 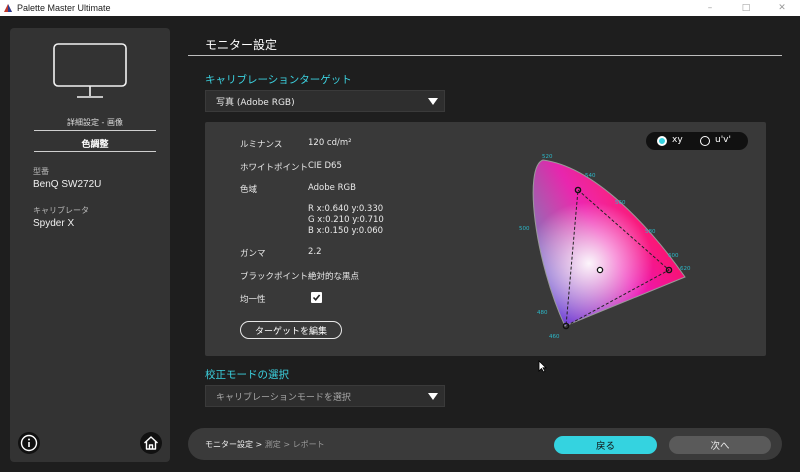 I want to click on window-title: Palette Master Ultimate, so click(x=64, y=8).